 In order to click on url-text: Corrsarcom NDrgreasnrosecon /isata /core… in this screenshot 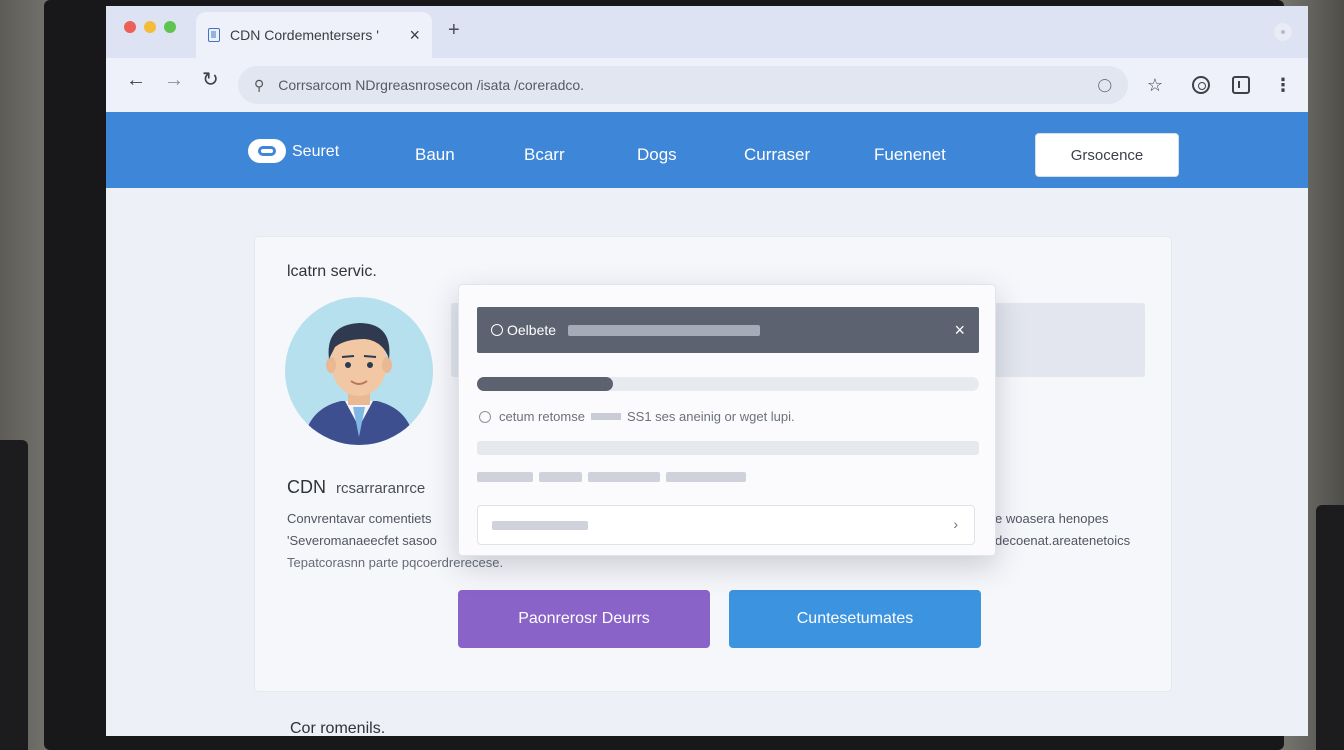, I will do `click(687, 85)`.